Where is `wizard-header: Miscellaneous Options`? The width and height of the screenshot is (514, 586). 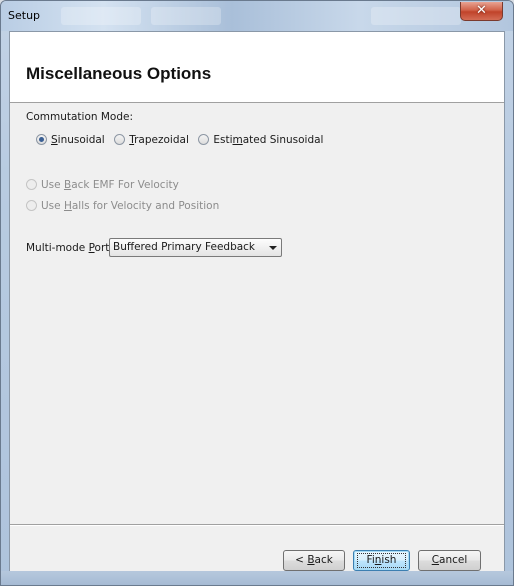
wizard-header: Miscellaneous Options is located at coordinates (257, 67).